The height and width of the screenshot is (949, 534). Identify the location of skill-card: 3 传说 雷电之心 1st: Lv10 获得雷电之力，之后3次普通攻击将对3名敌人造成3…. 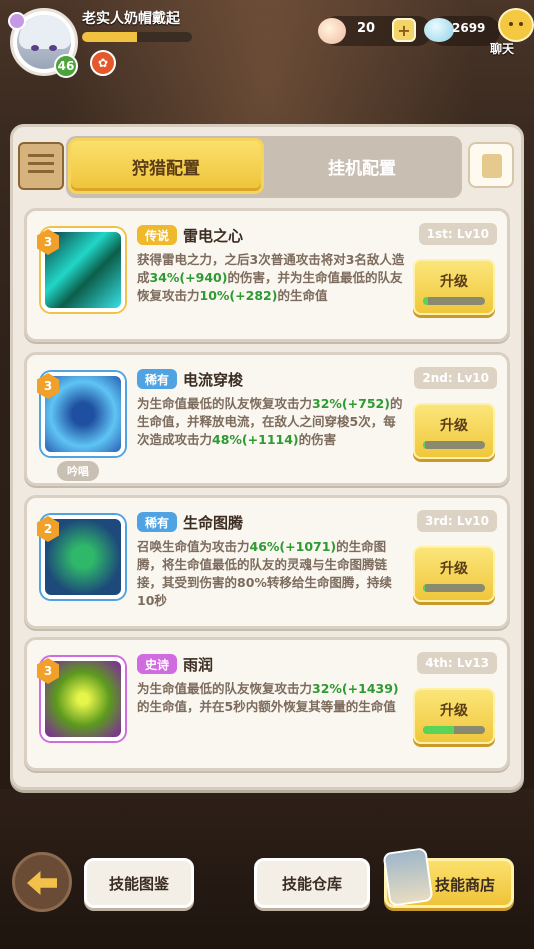
(267, 275).